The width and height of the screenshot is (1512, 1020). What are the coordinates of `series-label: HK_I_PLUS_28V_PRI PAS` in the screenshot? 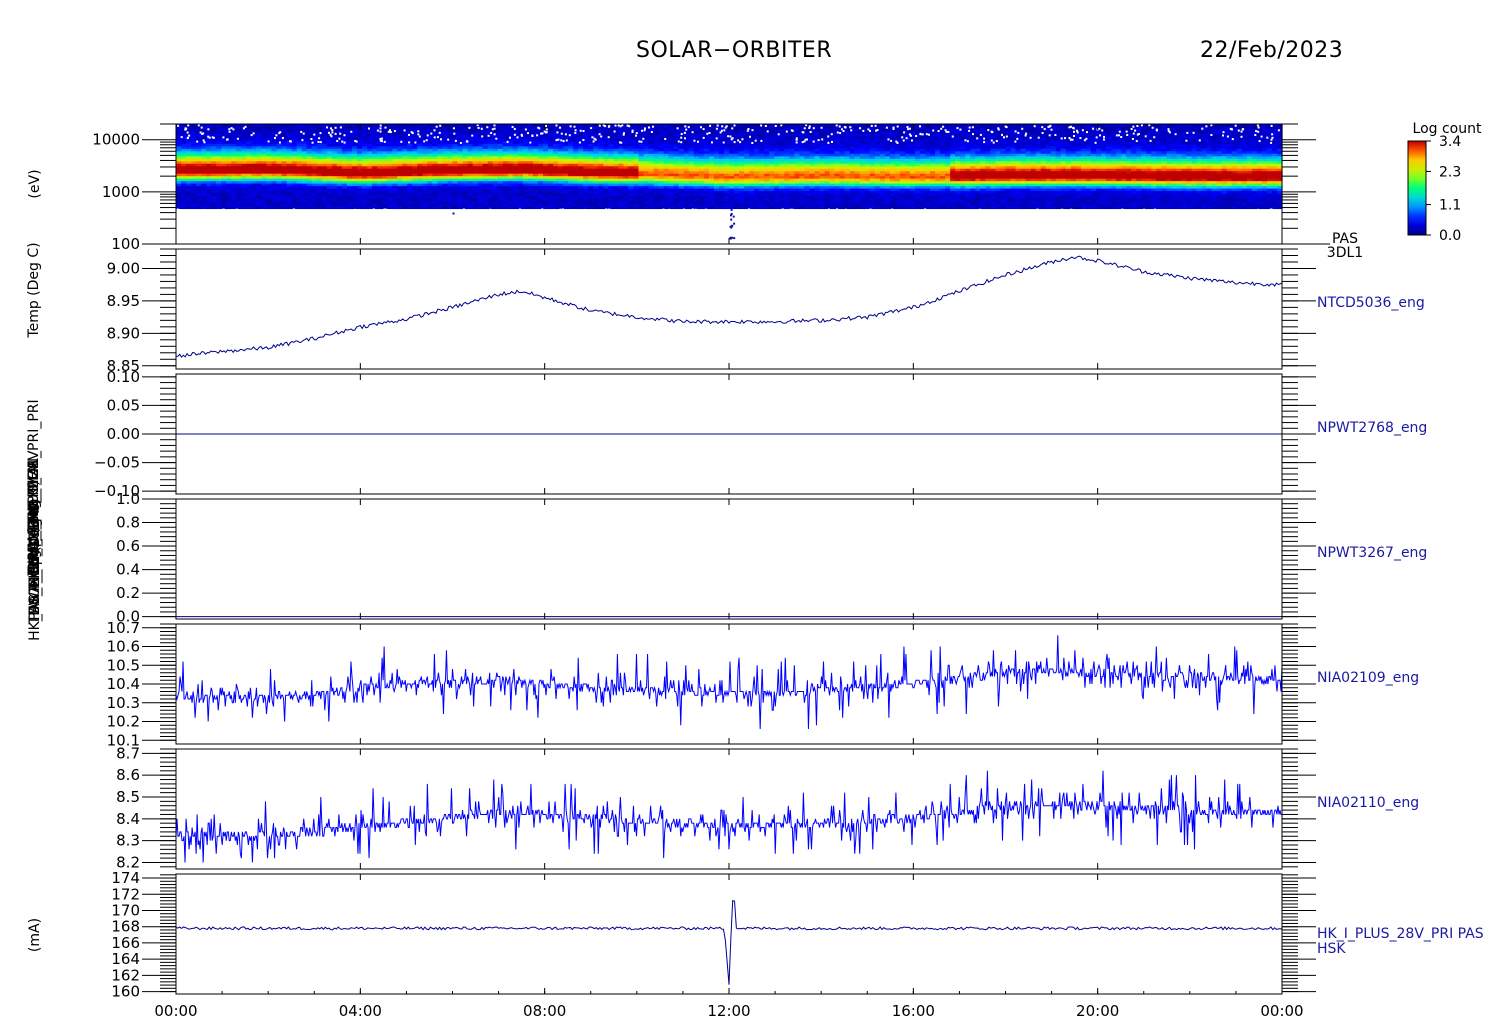 It's located at (1400, 934).